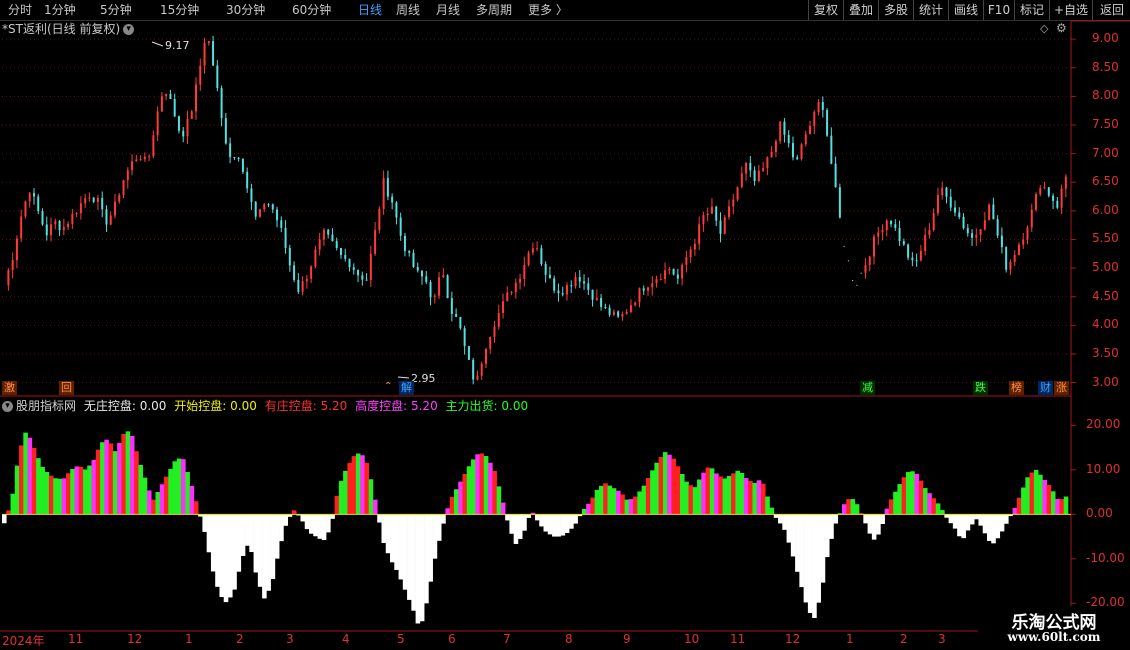 The image size is (1130, 650). What do you see at coordinates (1061, 388) in the screenshot?
I see `event-tag: 涨` at bounding box center [1061, 388].